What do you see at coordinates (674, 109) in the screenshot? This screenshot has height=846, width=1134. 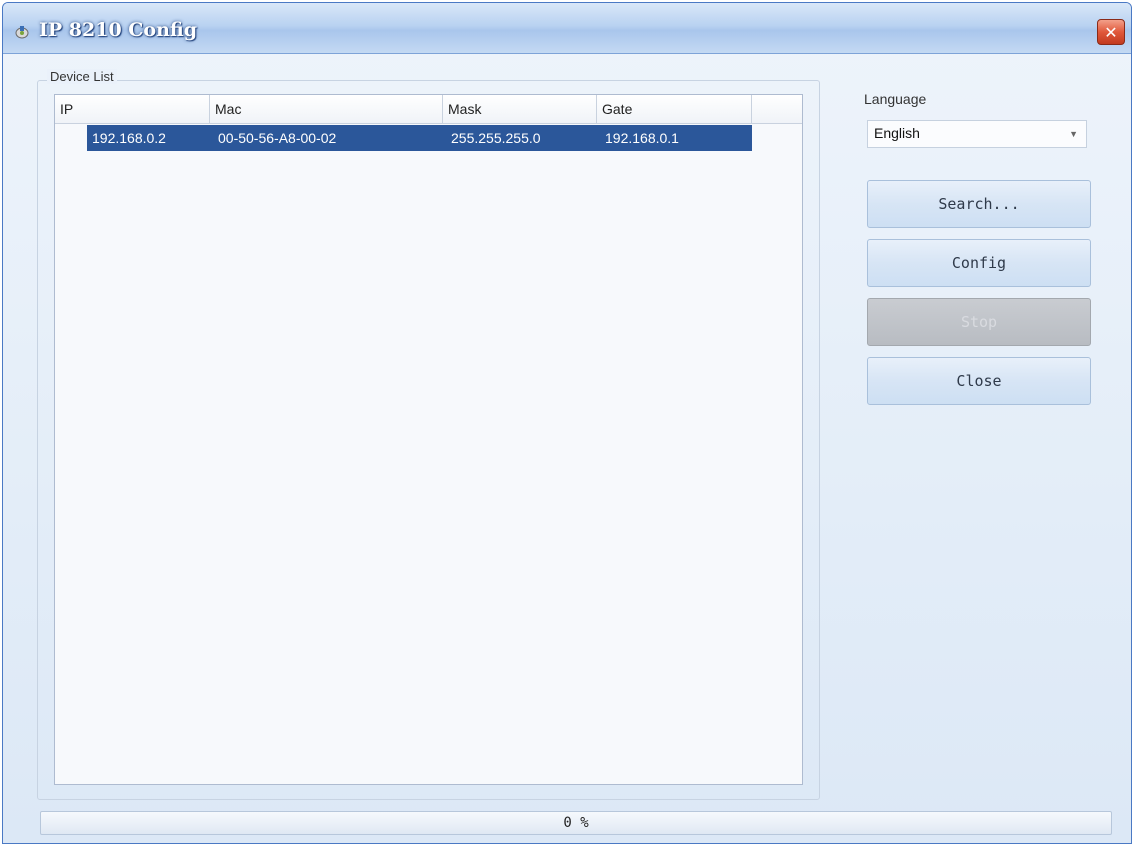 I see `column-header-gate: Gate` at bounding box center [674, 109].